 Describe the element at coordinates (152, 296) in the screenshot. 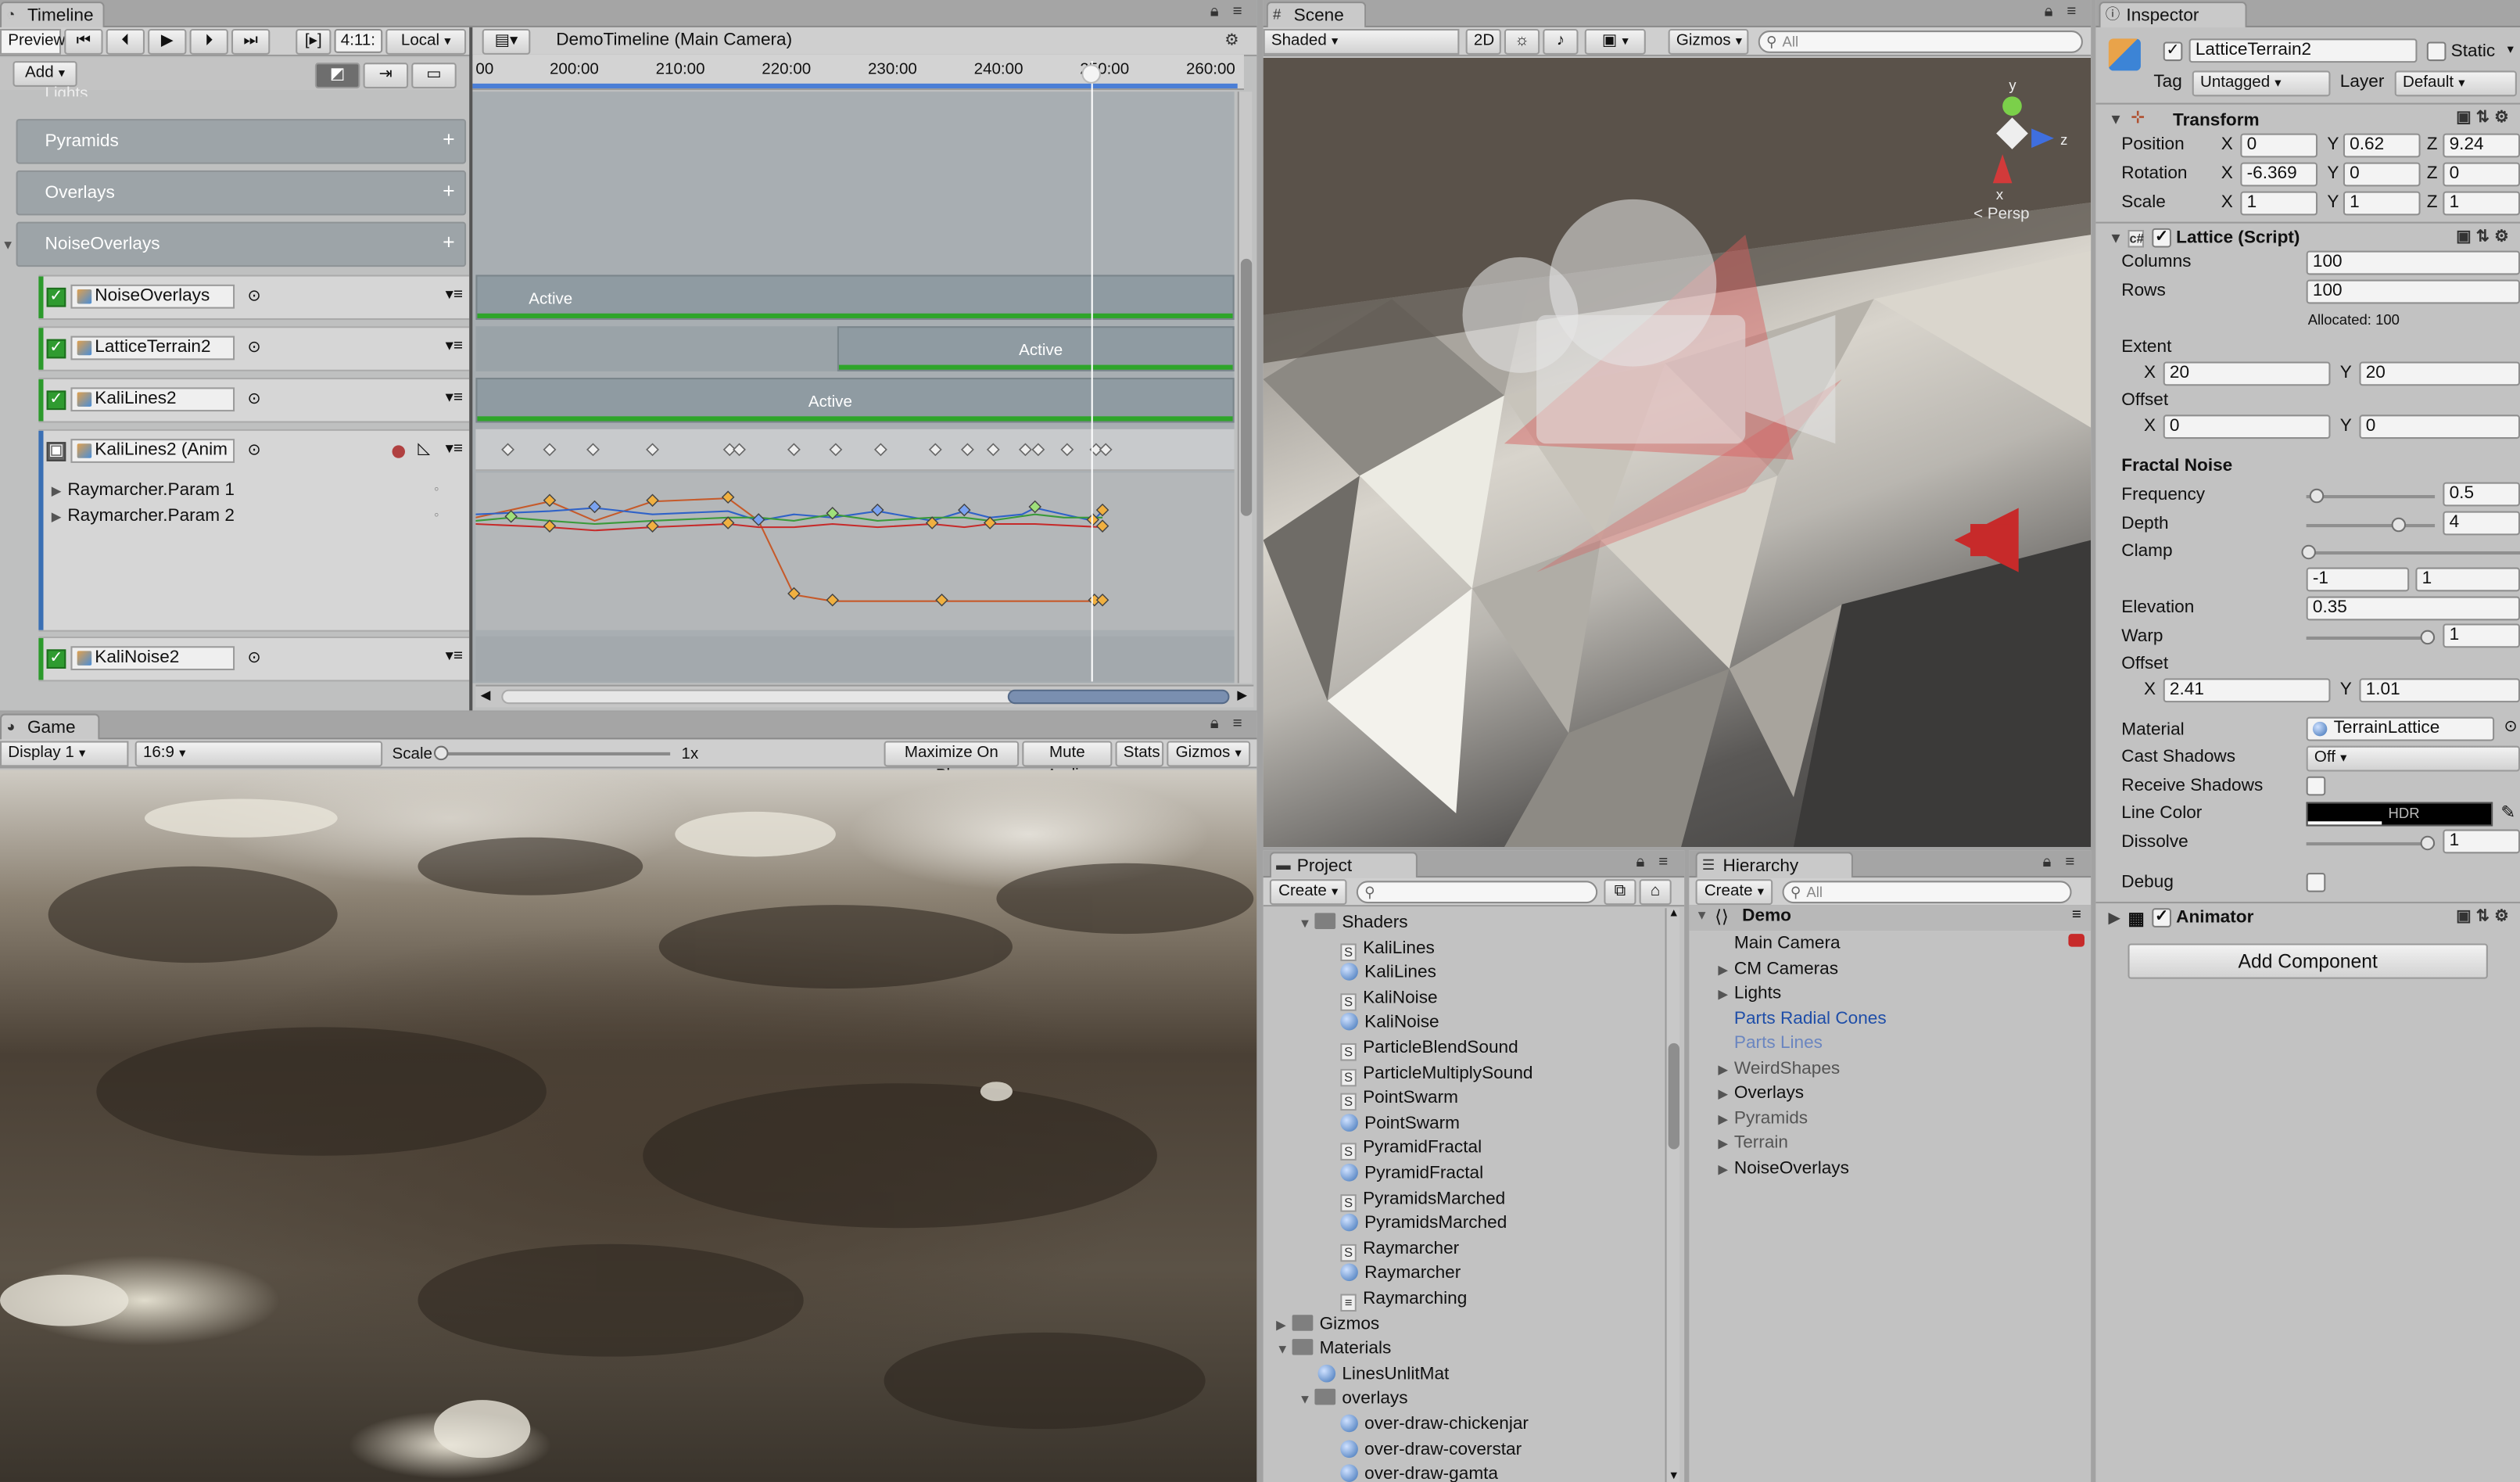

I see `track-binding-field: NoiseOverlays` at that location.